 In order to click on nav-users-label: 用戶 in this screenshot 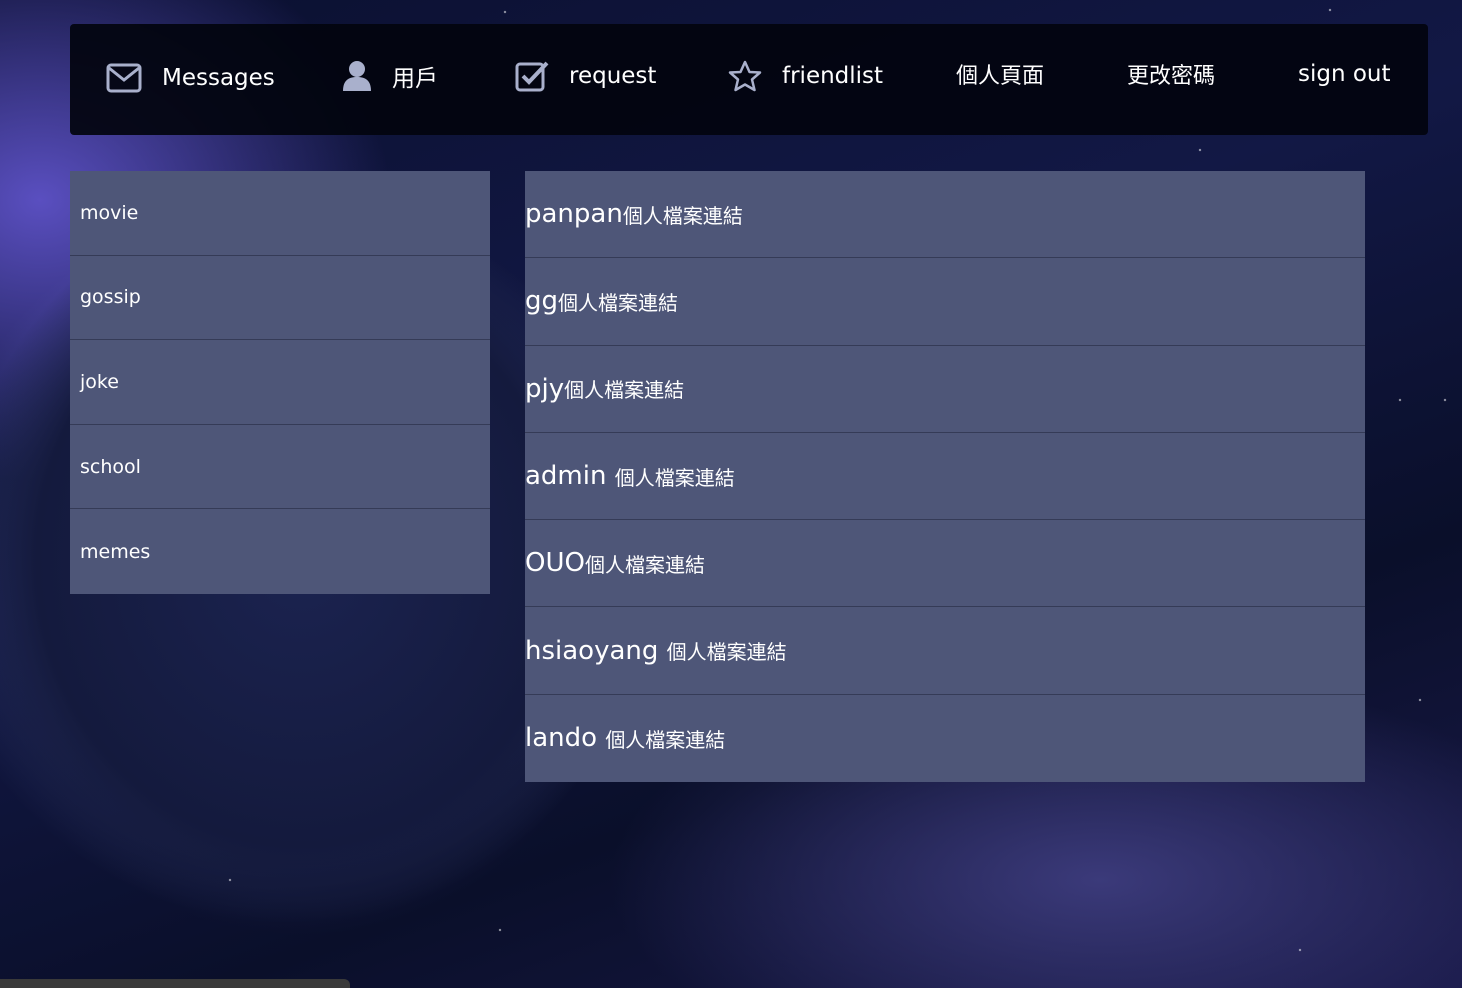, I will do `click(415, 78)`.